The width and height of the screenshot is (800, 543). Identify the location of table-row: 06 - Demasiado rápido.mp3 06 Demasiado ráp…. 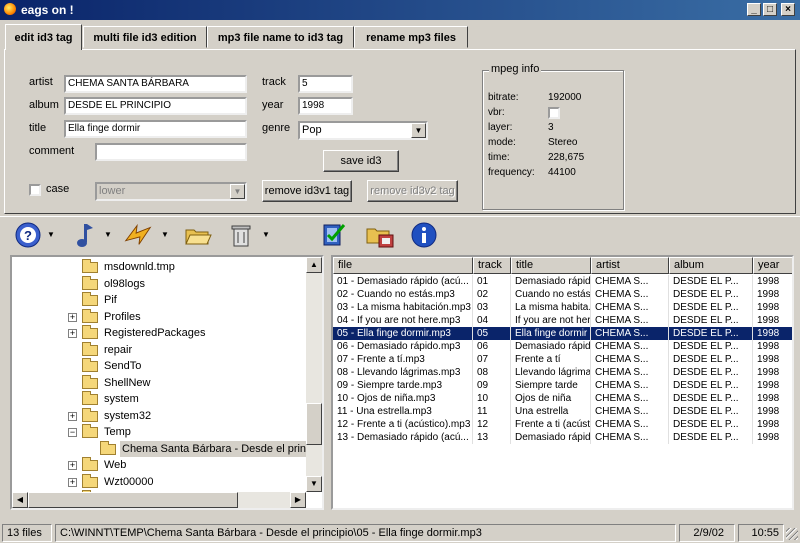
(562, 346).